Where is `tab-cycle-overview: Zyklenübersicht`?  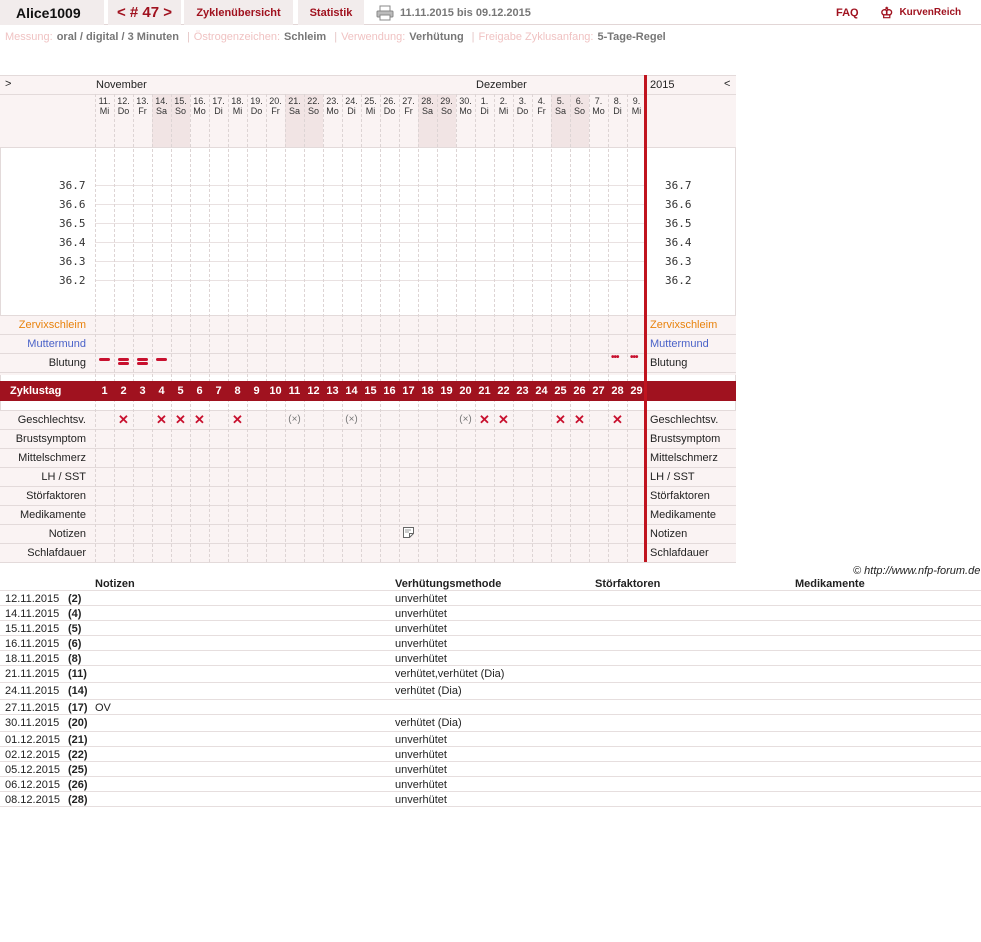
tab-cycle-overview: Zyklenübersicht is located at coordinates (238, 12).